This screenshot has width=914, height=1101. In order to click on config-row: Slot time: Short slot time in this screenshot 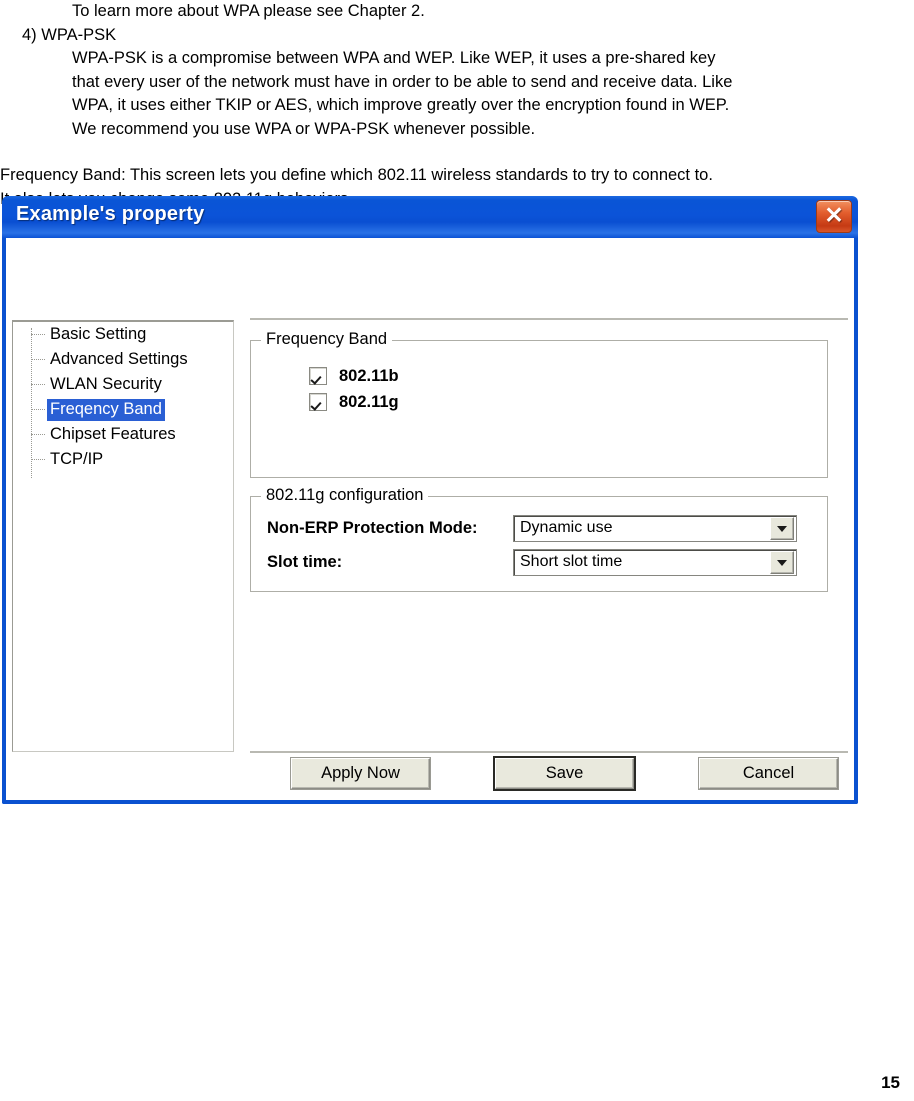, I will do `click(547, 562)`.